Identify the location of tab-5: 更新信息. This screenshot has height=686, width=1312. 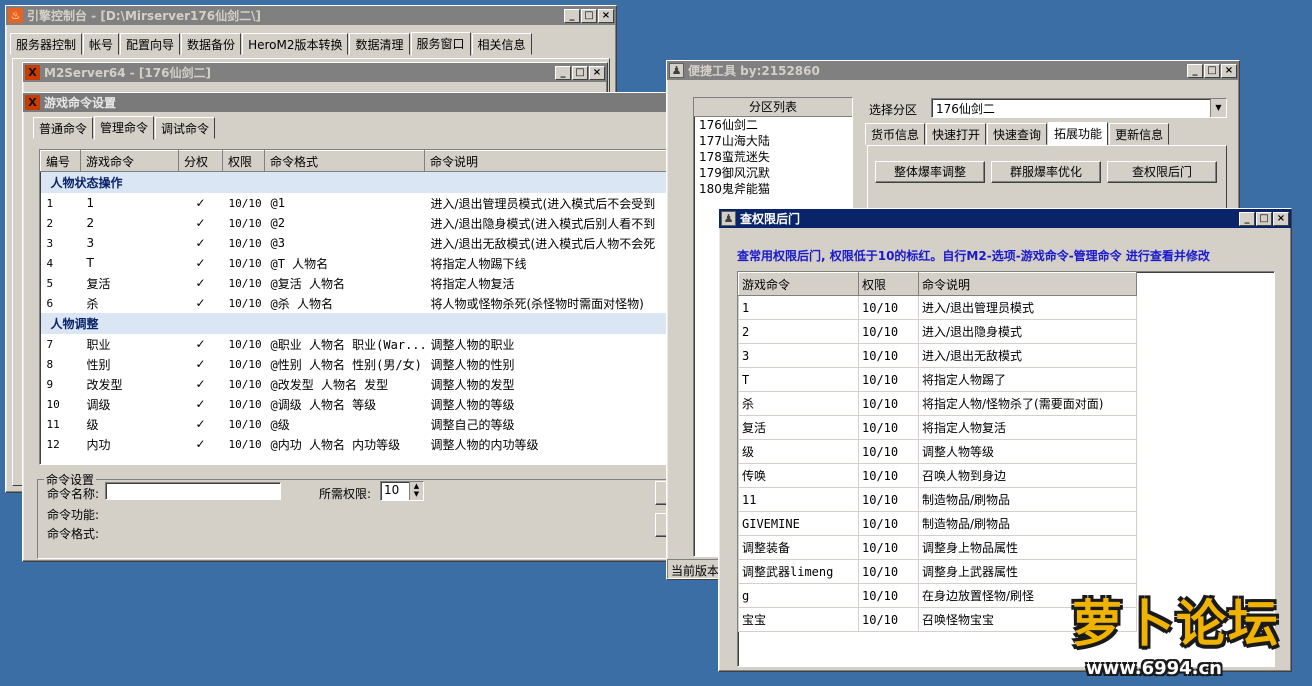
(1139, 134).